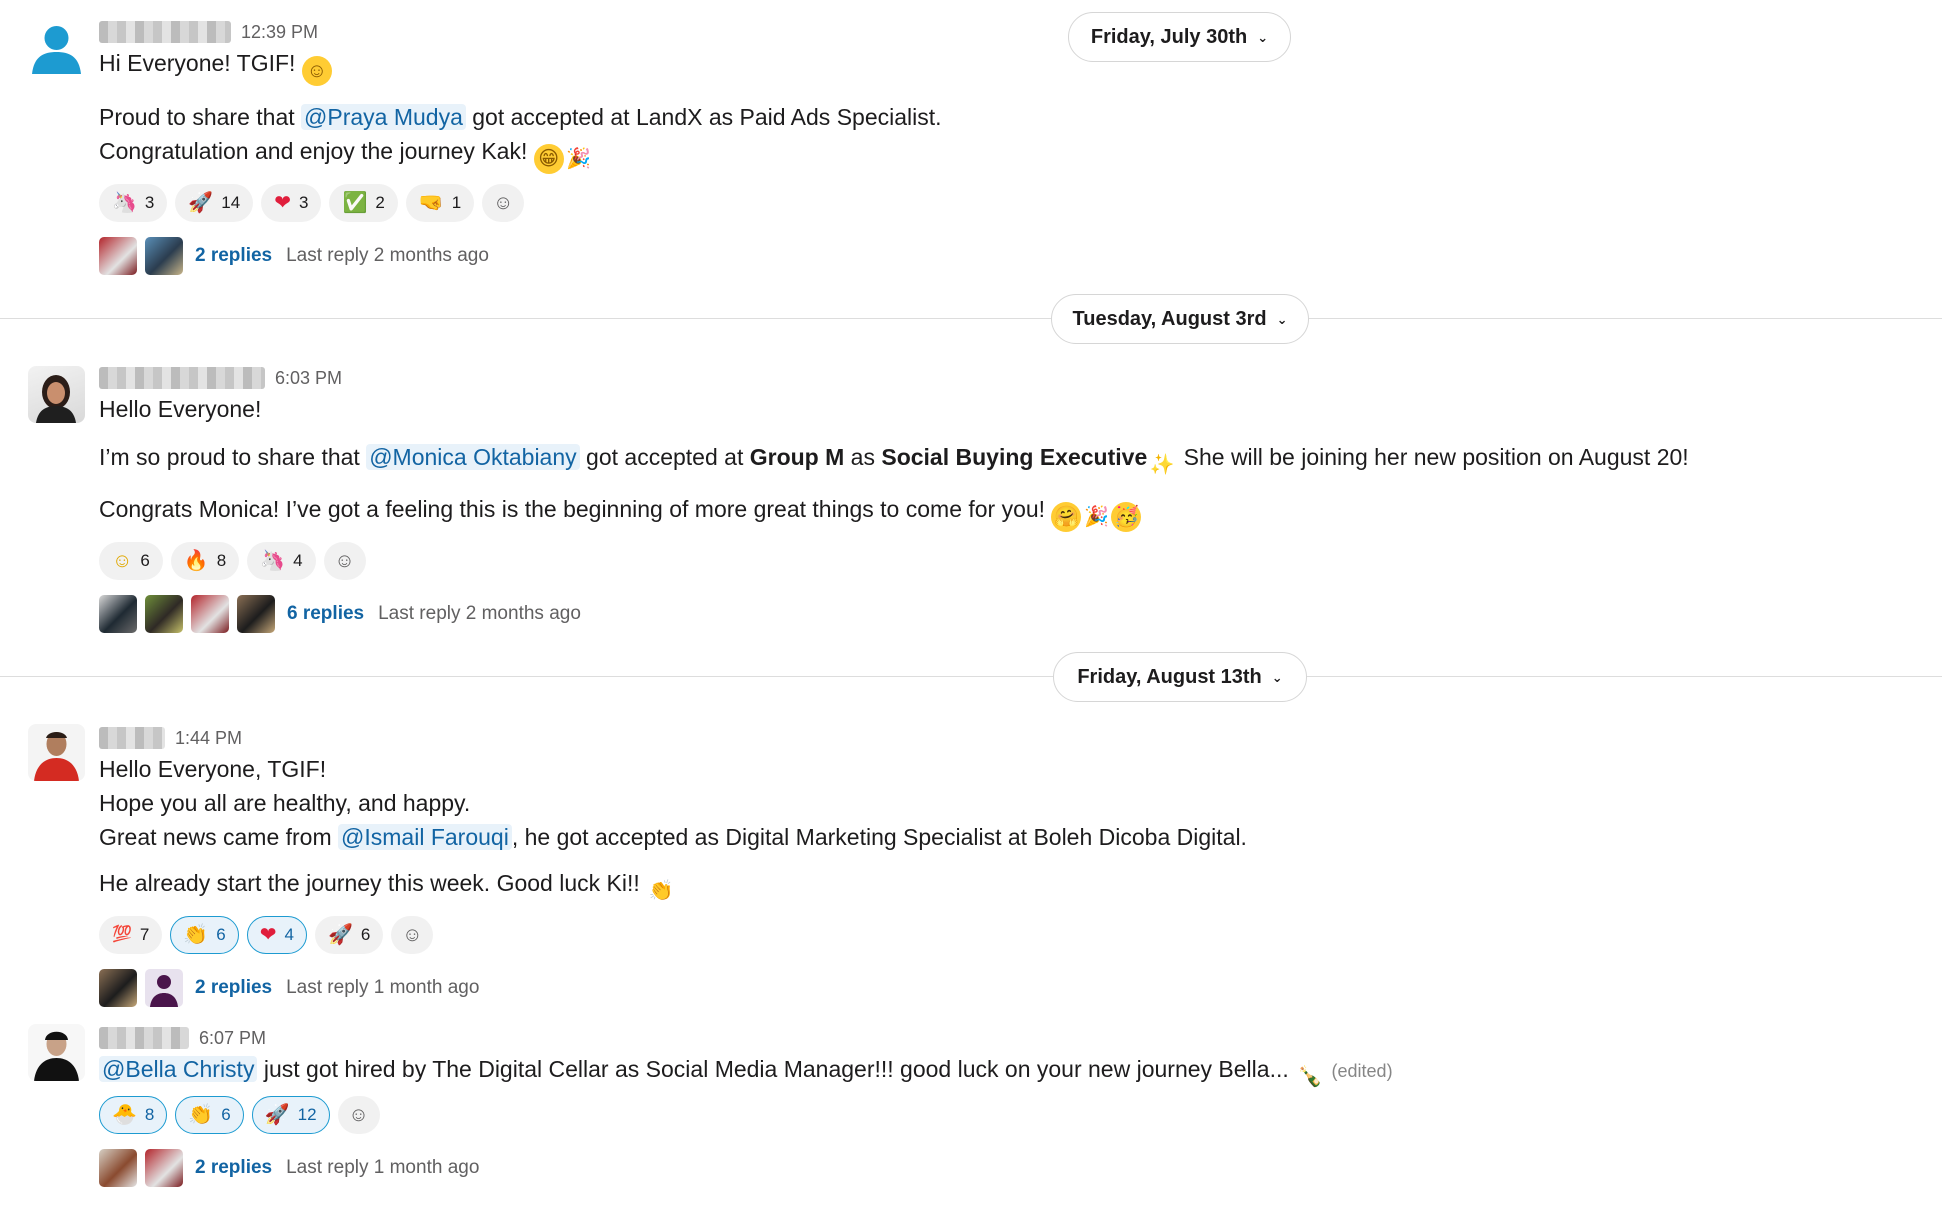  I want to click on reaction-smile: ☺ 6, so click(131, 561).